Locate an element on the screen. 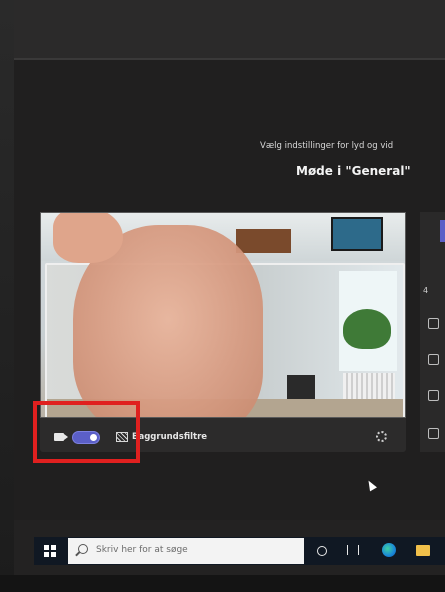 The width and height of the screenshot is (445, 592). audio-options-panel: 4 is located at coordinates (432, 332).